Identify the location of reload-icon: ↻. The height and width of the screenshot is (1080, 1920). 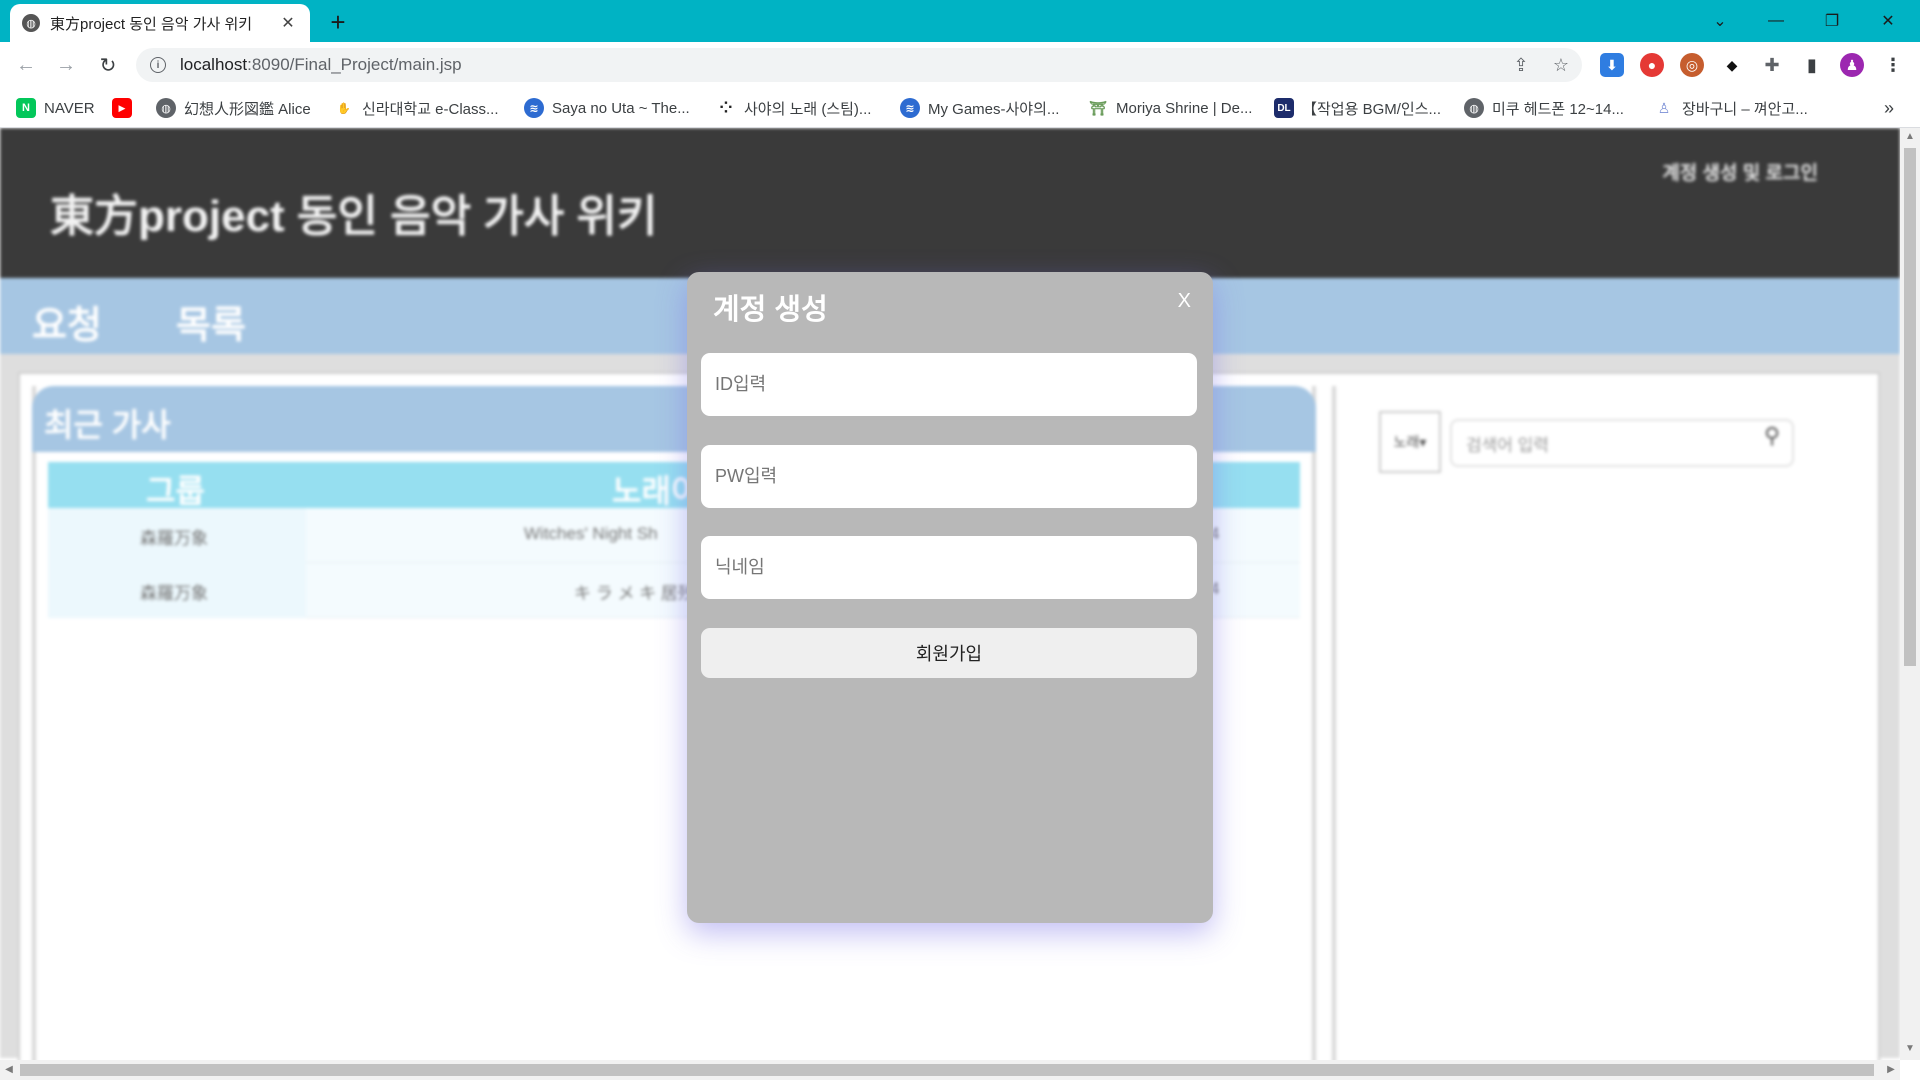
(108, 65).